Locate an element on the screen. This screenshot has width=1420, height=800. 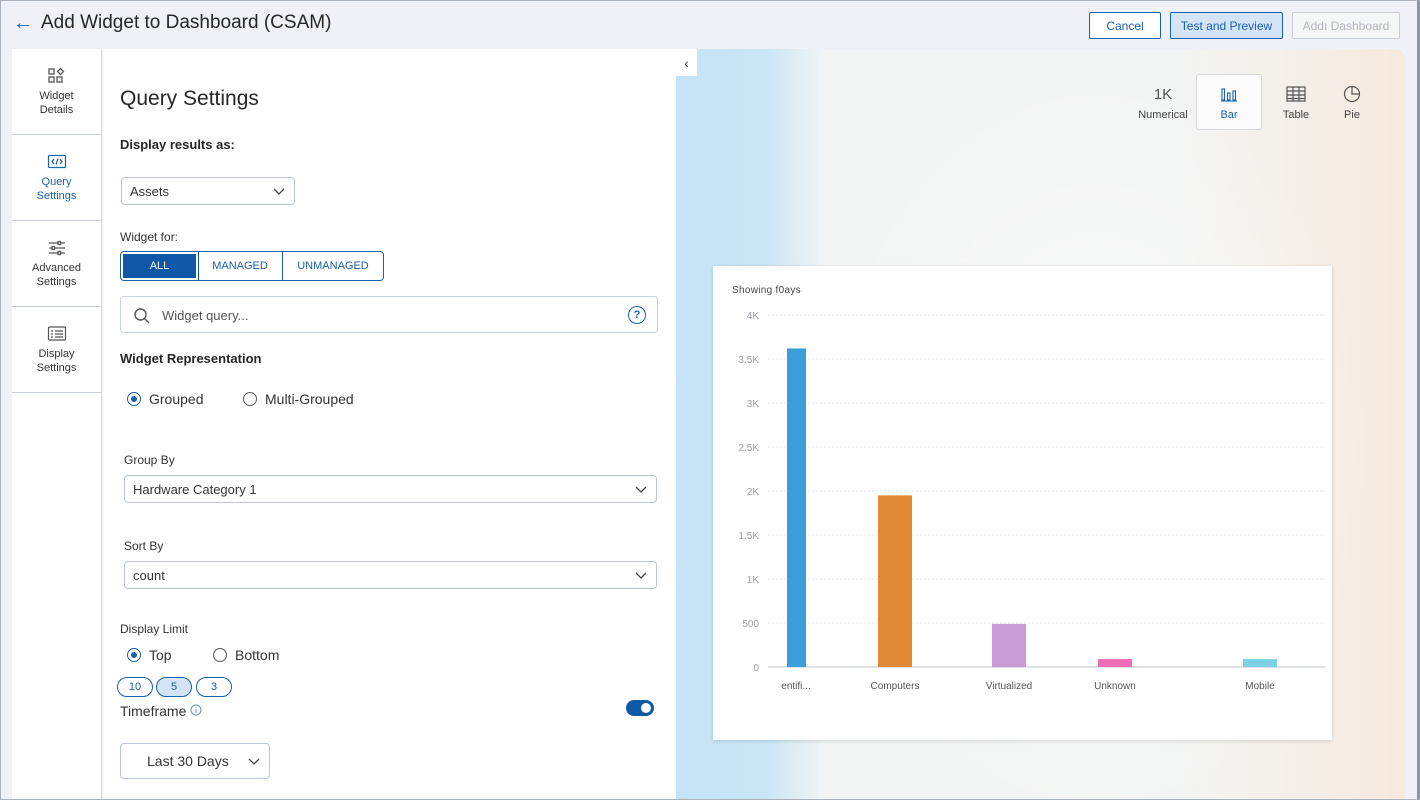
timeframe-select: Last 30 Days is located at coordinates (195, 761).